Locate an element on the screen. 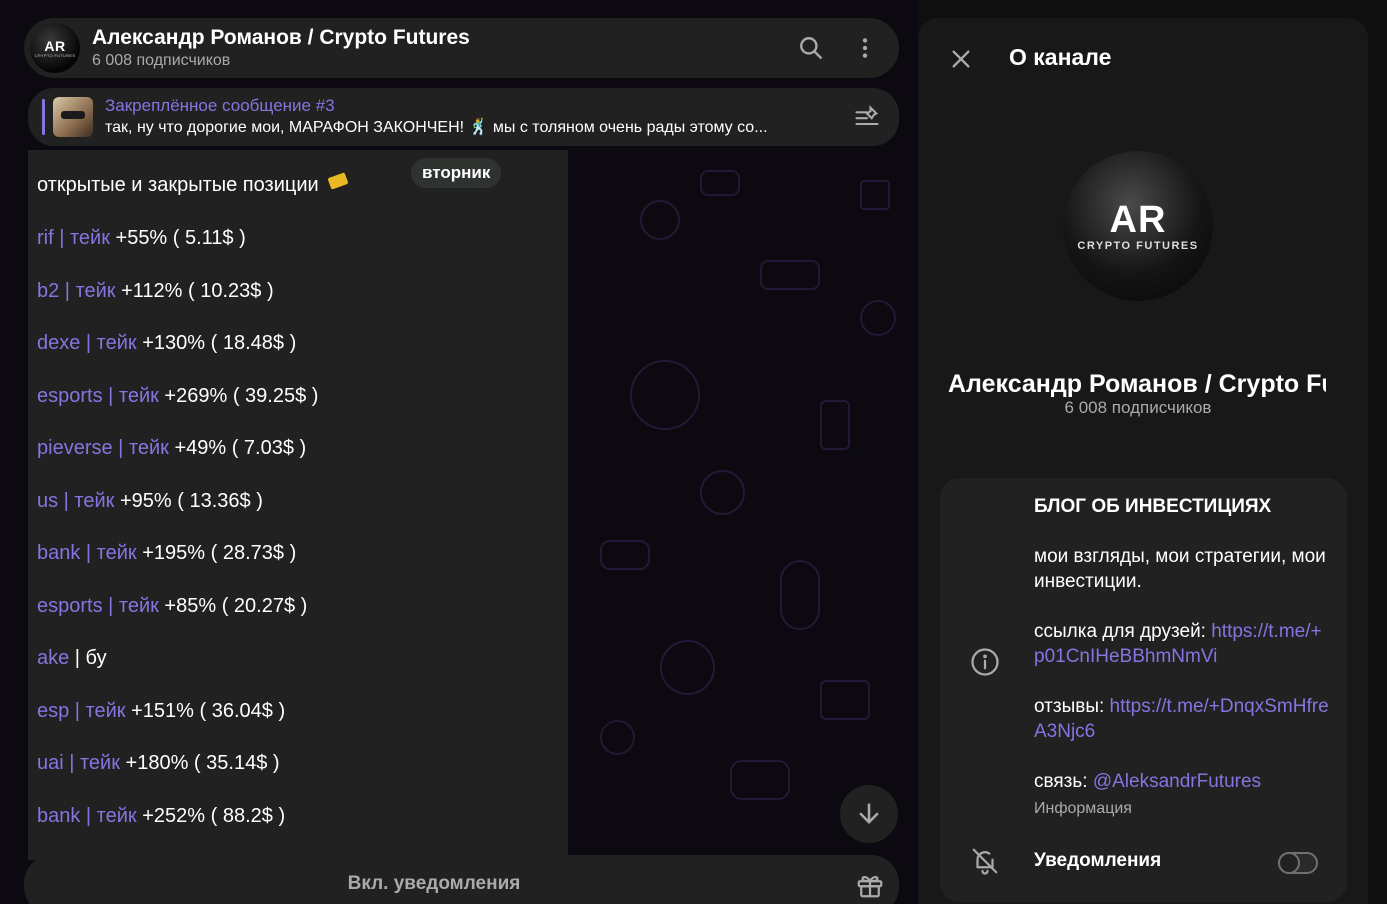  bell-off-icon is located at coordinates (985, 861).